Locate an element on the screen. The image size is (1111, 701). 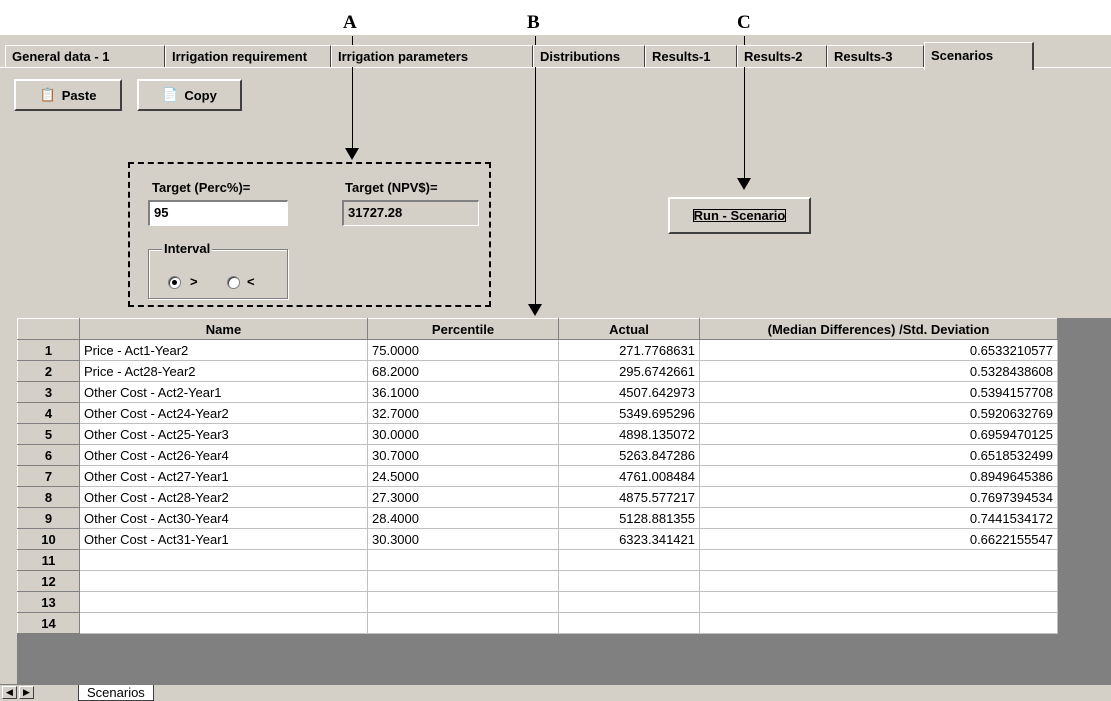
cell-actual: 5349.695296 is located at coordinates (629, 413).